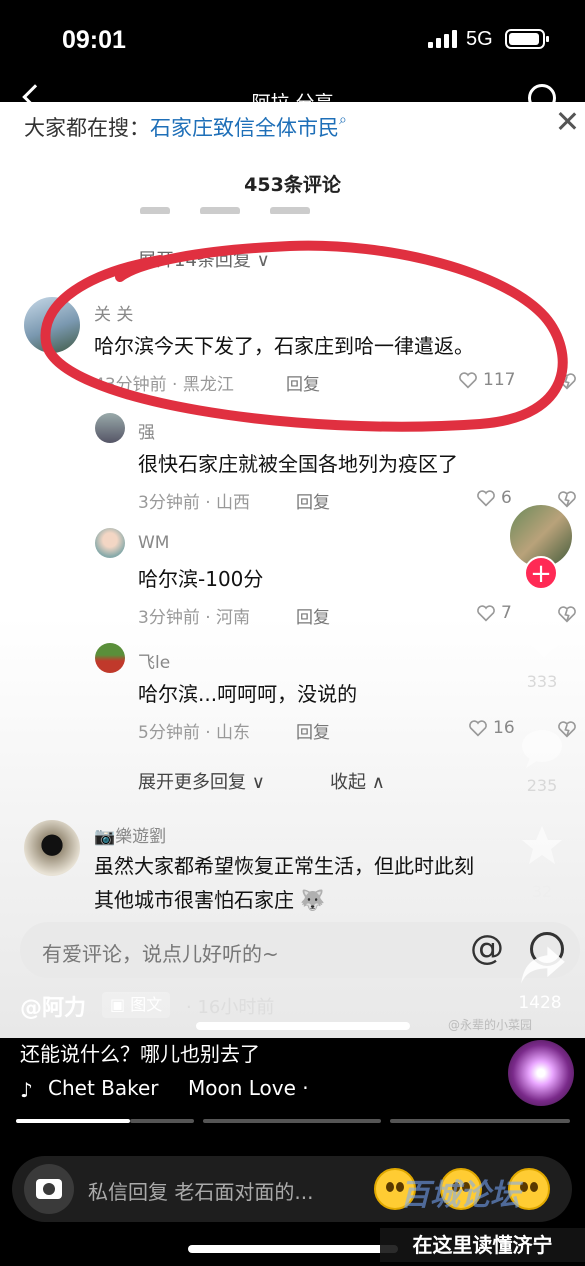  I want to click on expand-replies-label: 展开14条回复, so click(194, 260).